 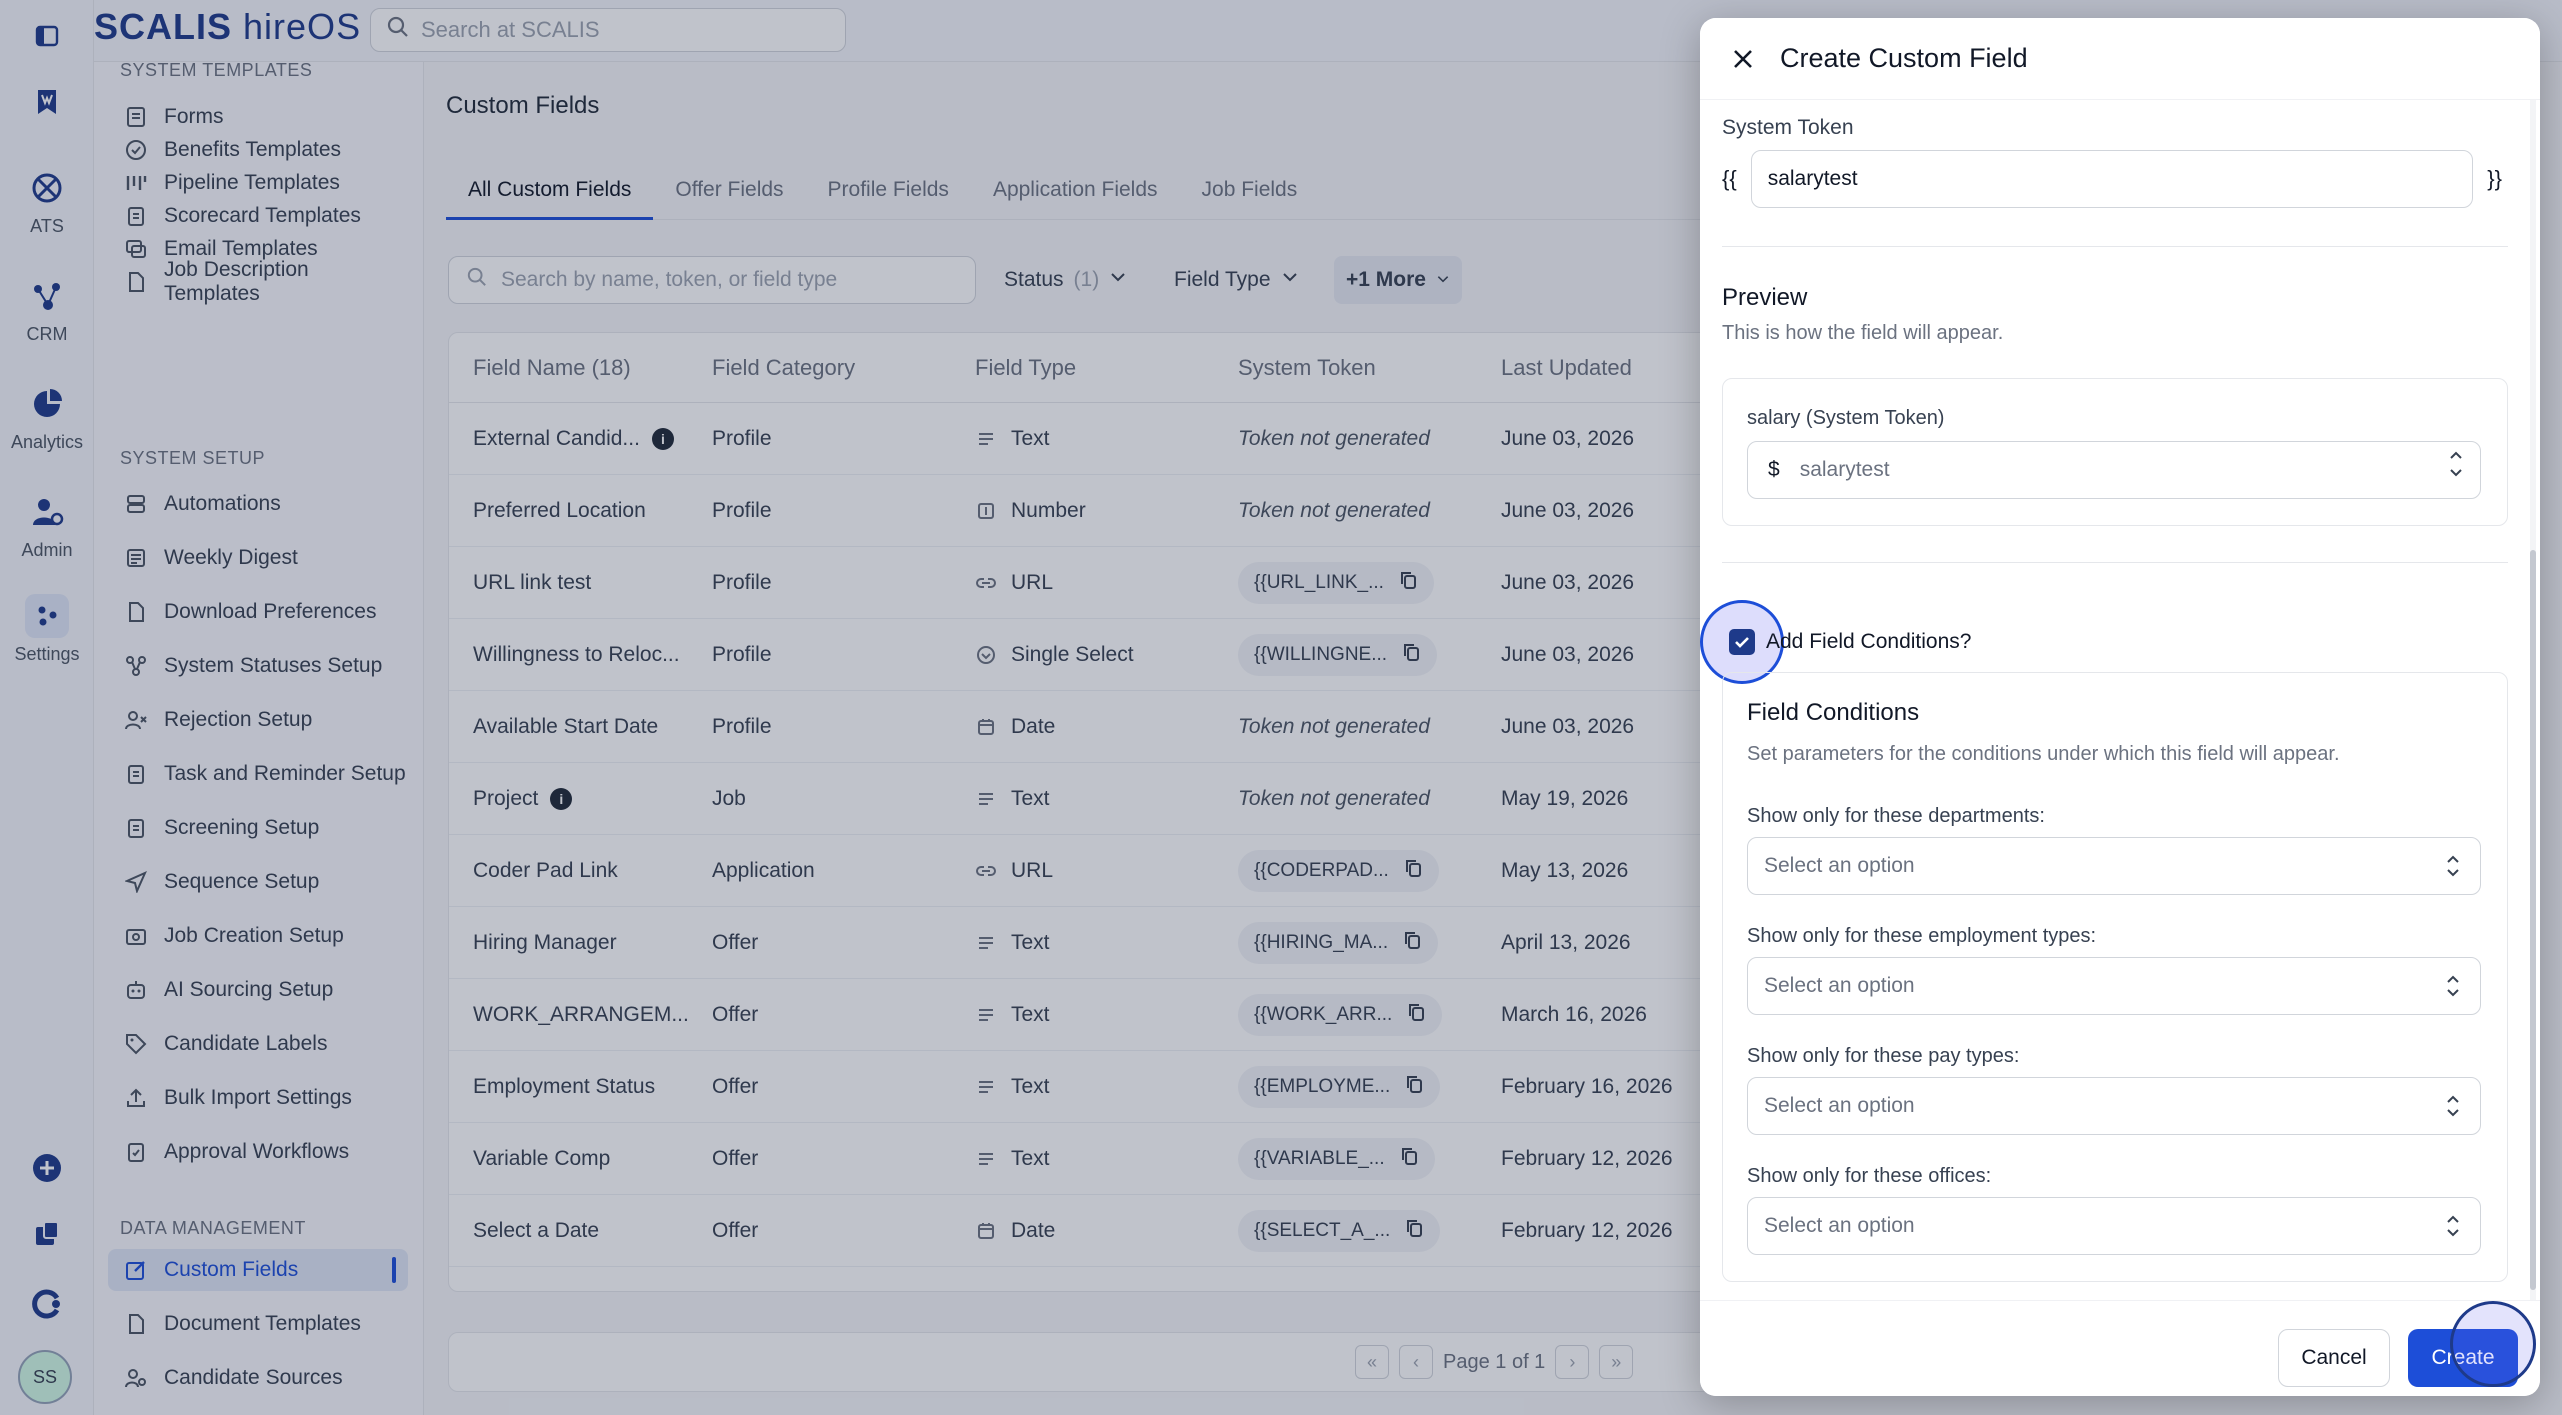 I want to click on offices-label: Show only for these offices:, so click(x=1869, y=1176).